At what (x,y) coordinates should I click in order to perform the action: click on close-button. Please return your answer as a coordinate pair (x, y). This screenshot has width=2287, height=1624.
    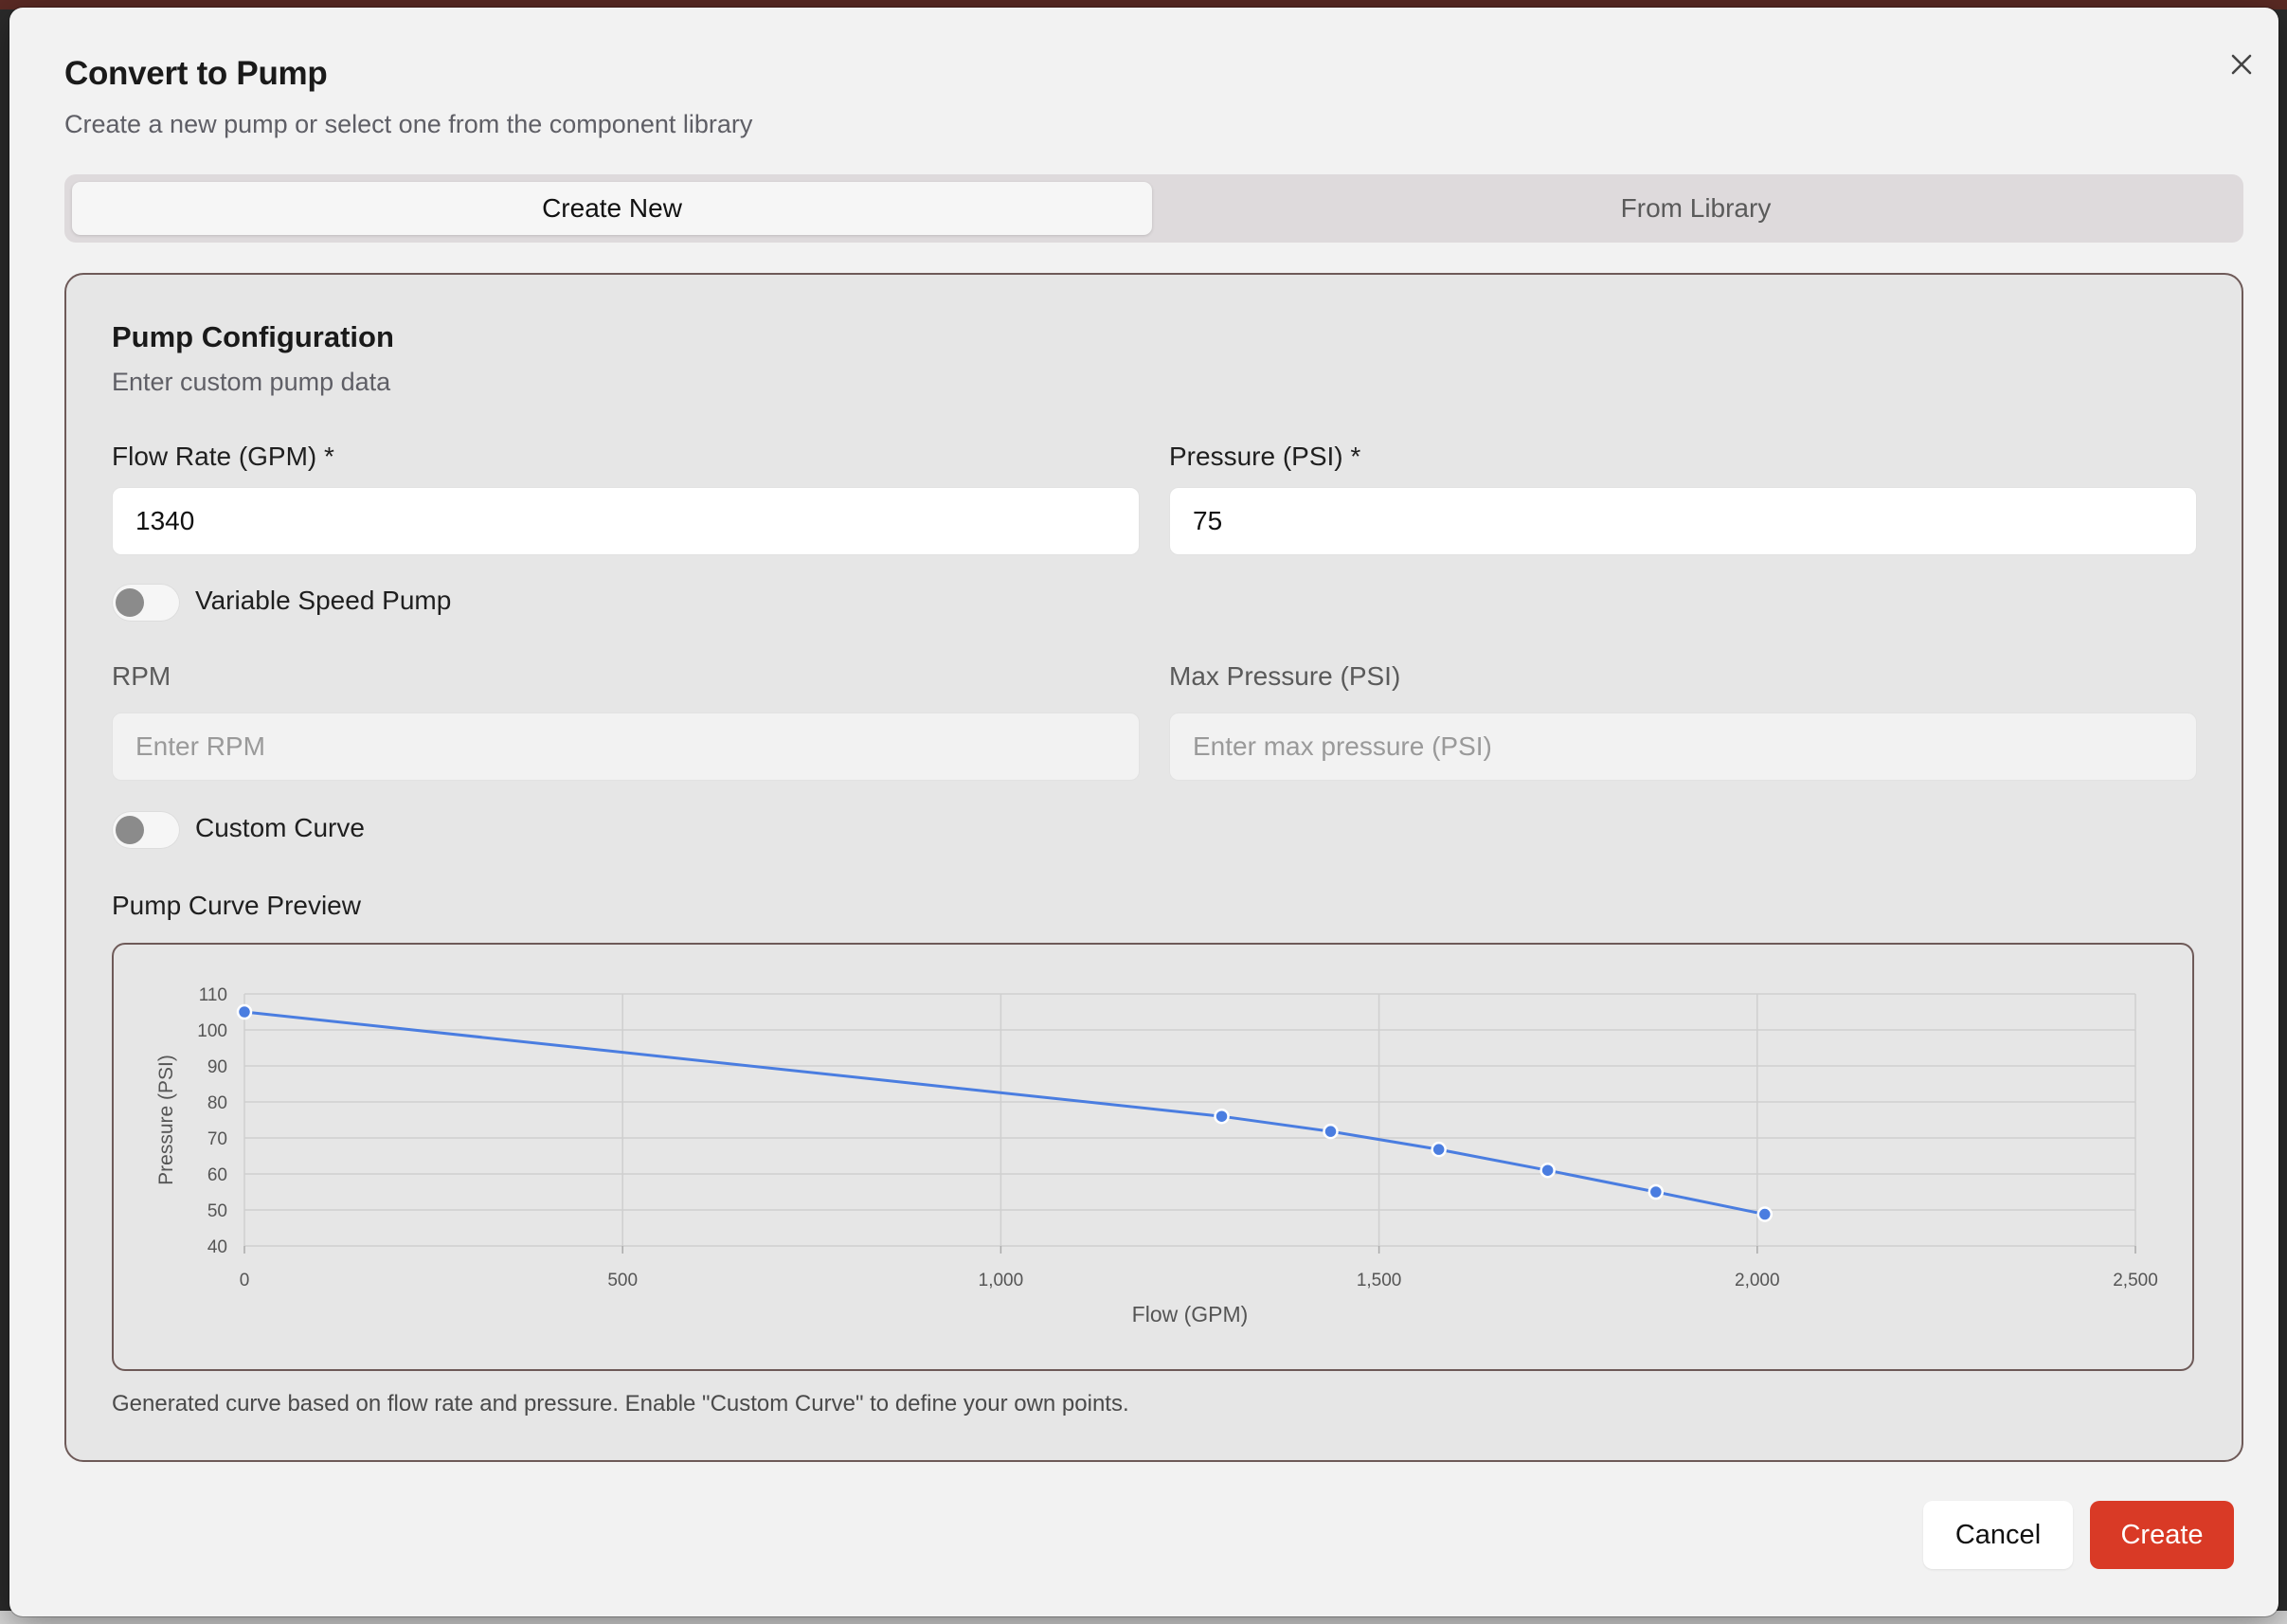
    Looking at the image, I should click on (2241, 64).